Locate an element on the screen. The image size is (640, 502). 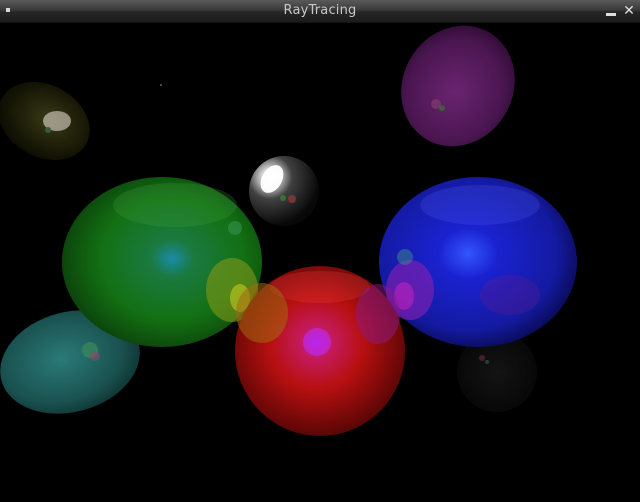
sphere-red is located at coordinates (320, 351).